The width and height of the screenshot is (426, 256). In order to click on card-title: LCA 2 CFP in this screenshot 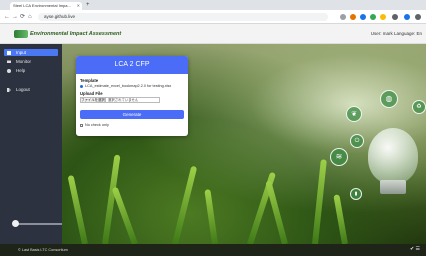, I will do `click(132, 65)`.